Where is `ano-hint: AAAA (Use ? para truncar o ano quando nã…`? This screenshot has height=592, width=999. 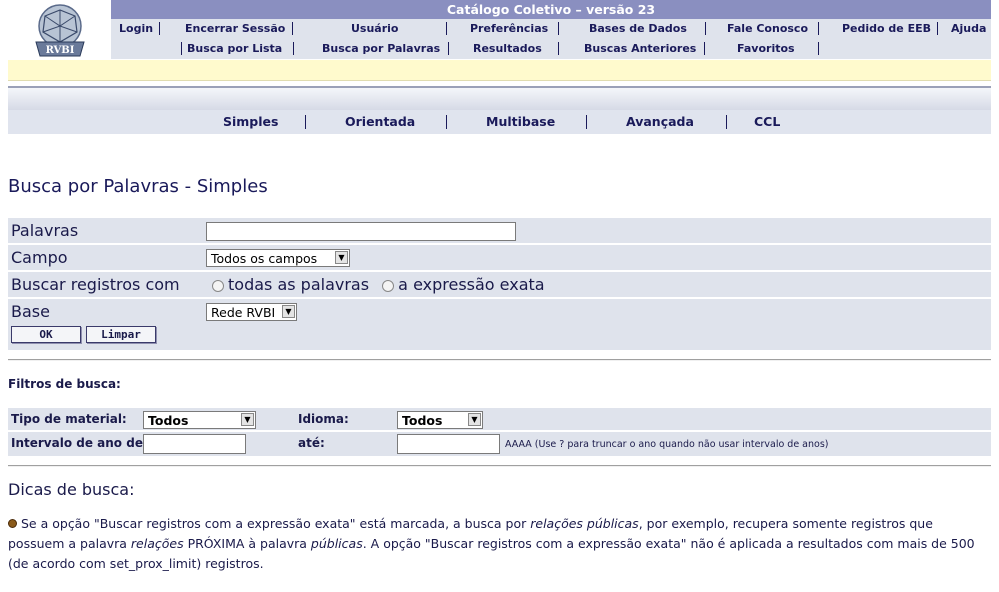 ano-hint: AAAA (Use ? para truncar o ano quando nã… is located at coordinates (667, 444).